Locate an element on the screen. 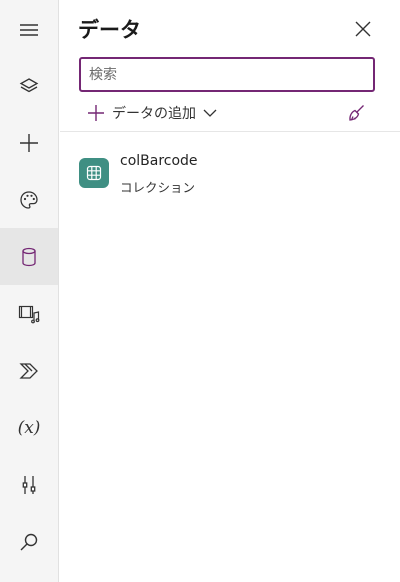  search-icon is located at coordinates (29, 541).